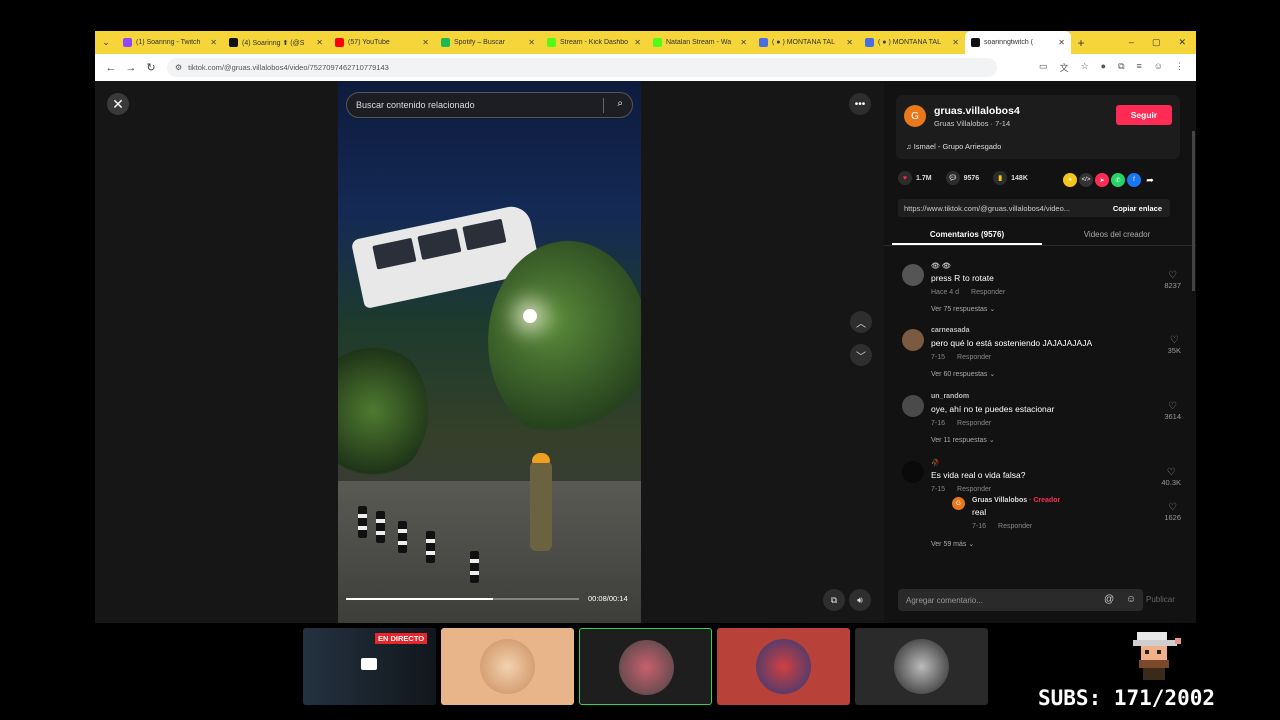 The image size is (1280, 720). What do you see at coordinates (999, 500) in the screenshot?
I see `reply-user: Gruas Villalobos` at bounding box center [999, 500].